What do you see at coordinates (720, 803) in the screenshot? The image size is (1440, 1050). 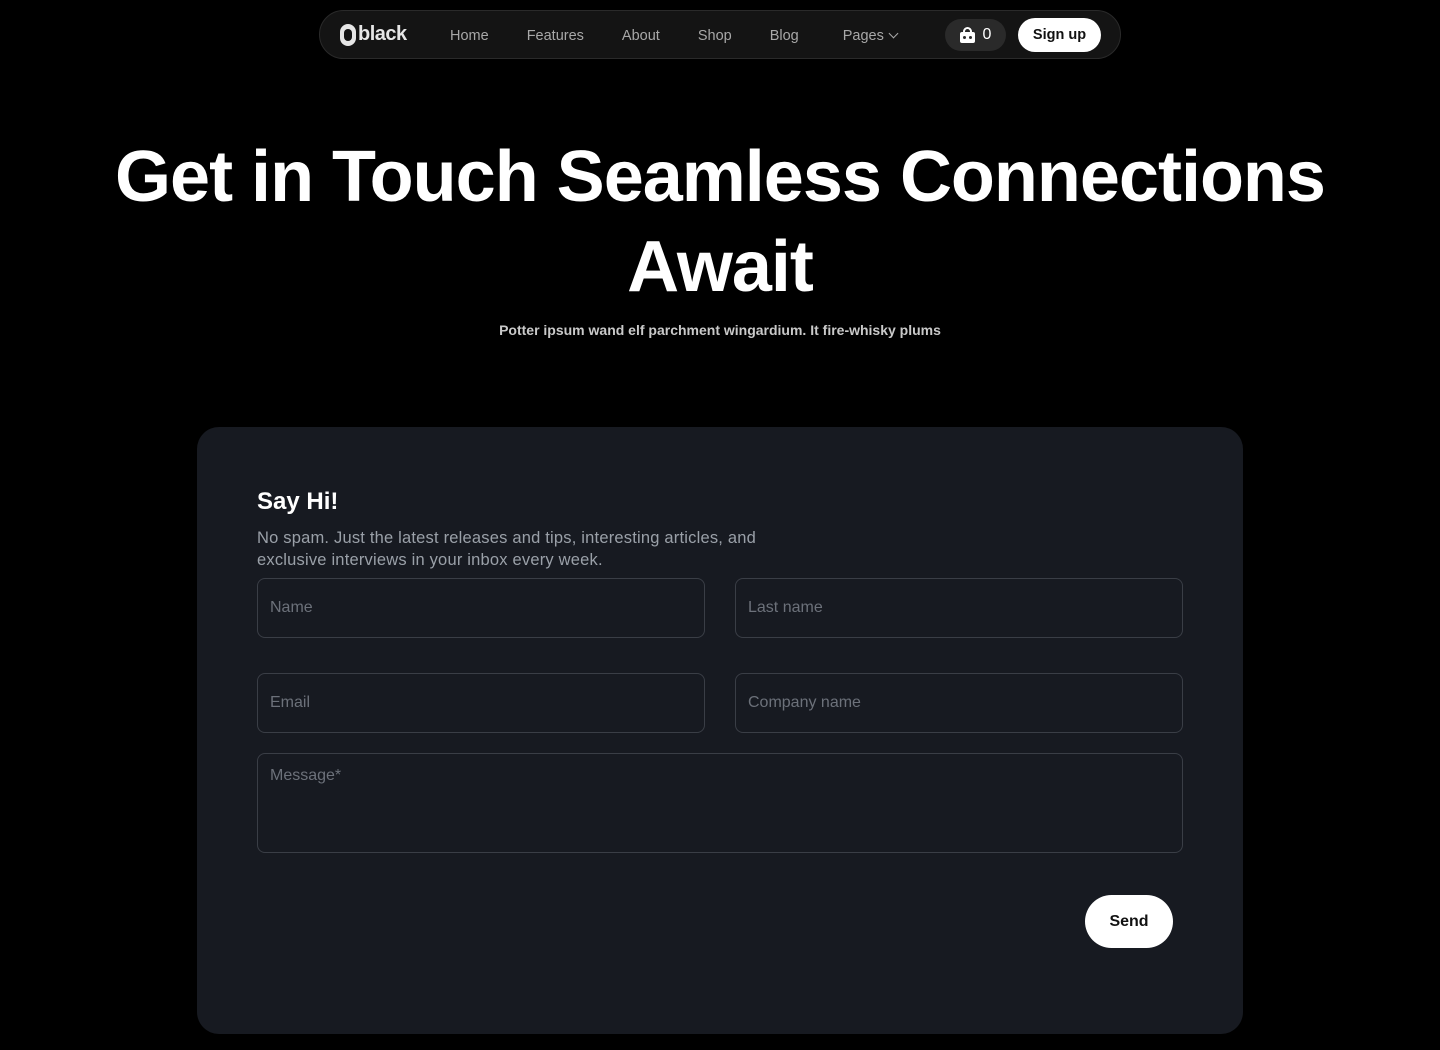 I see `message-field` at bounding box center [720, 803].